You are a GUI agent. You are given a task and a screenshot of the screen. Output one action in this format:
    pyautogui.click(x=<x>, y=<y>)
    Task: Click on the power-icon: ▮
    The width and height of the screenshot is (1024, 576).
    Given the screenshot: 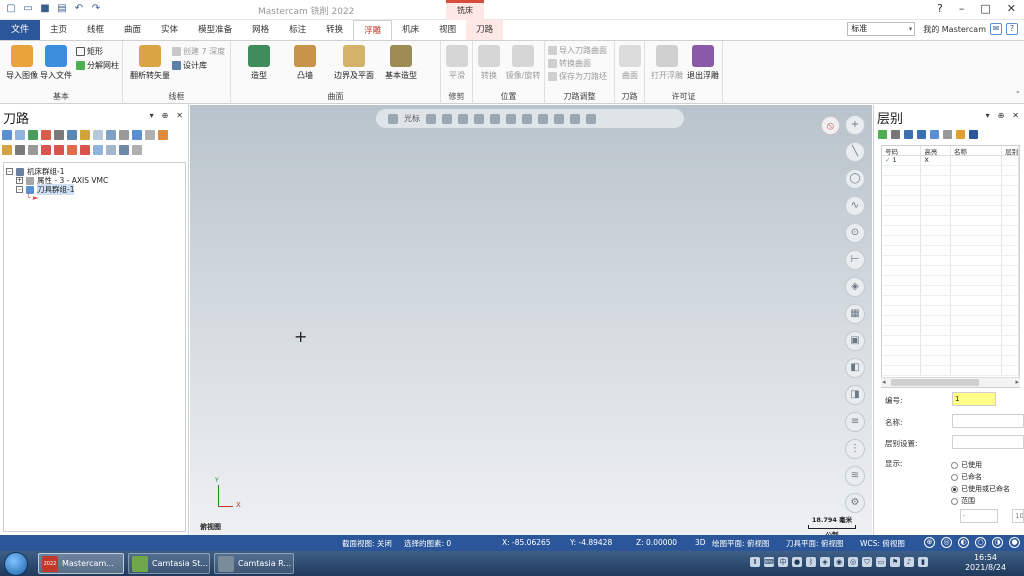 What is the action you would take?
    pyautogui.click(x=923, y=562)
    